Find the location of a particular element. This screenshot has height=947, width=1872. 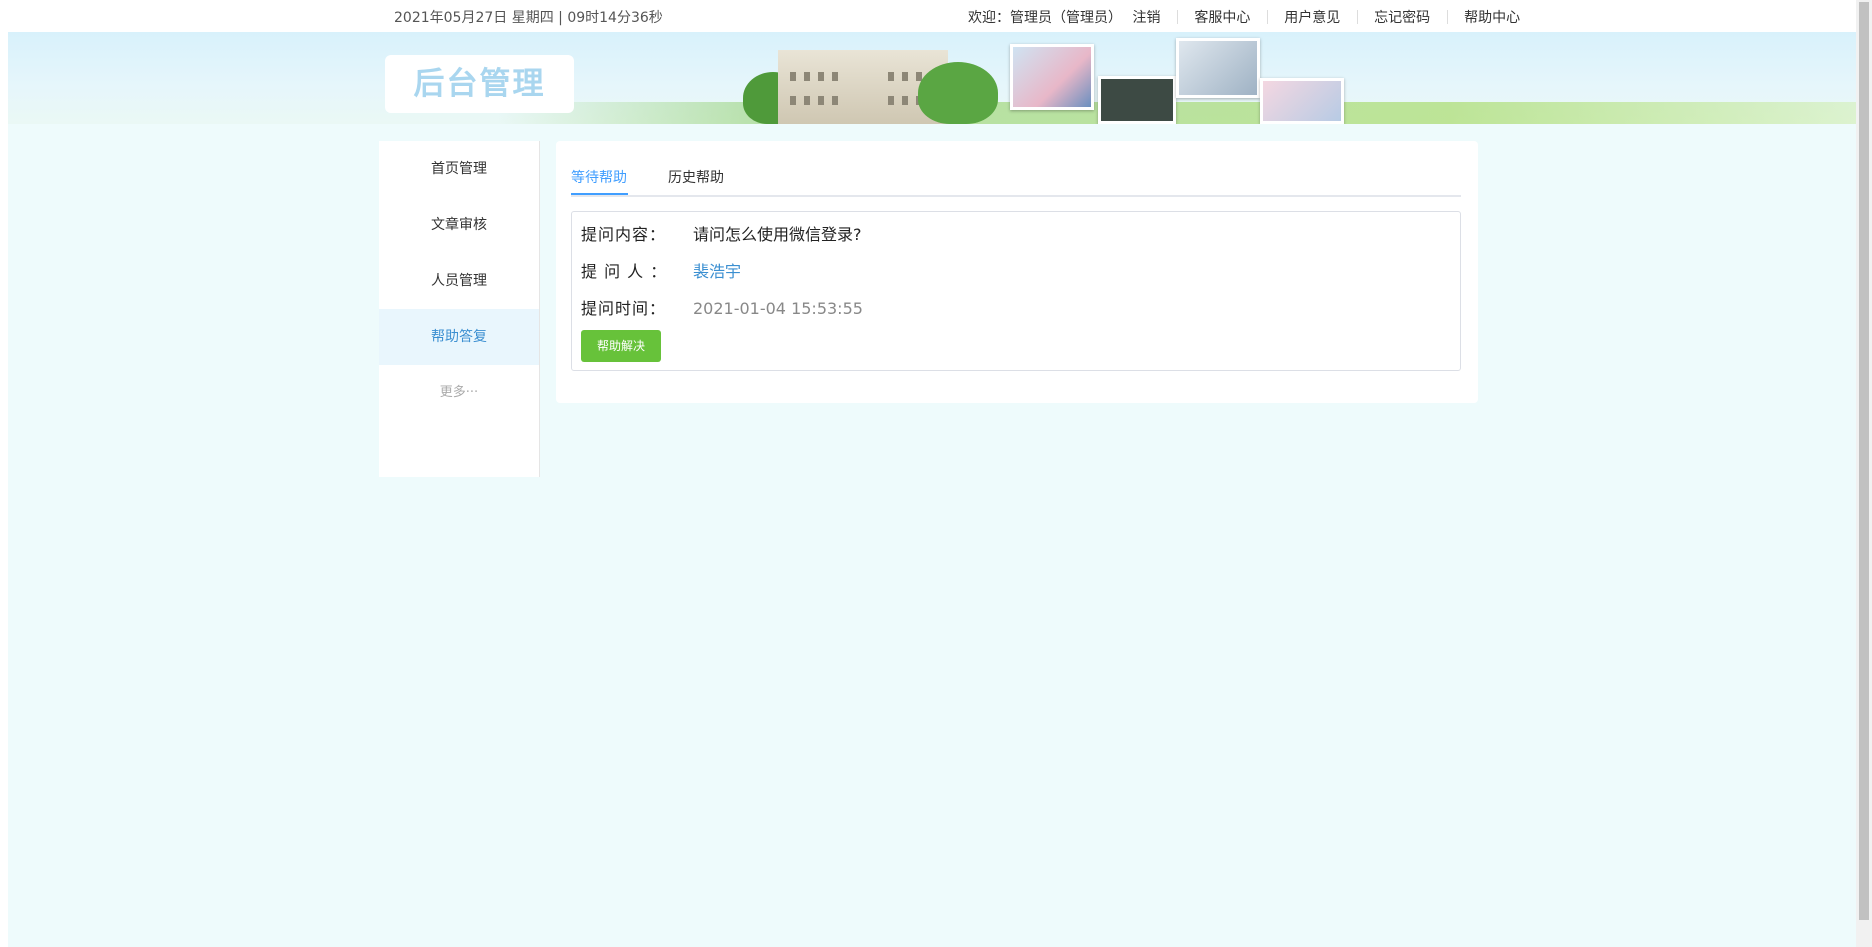

question-time: 2021-01-04 15:53:55 is located at coordinates (778, 308).